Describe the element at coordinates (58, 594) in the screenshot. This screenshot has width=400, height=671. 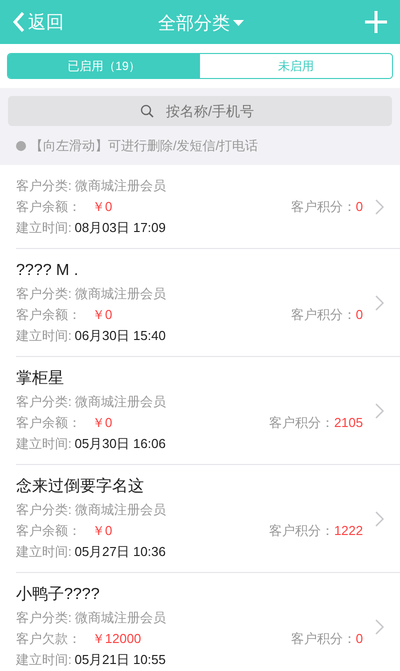
I see `customer-name: 小鸭子????` at that location.